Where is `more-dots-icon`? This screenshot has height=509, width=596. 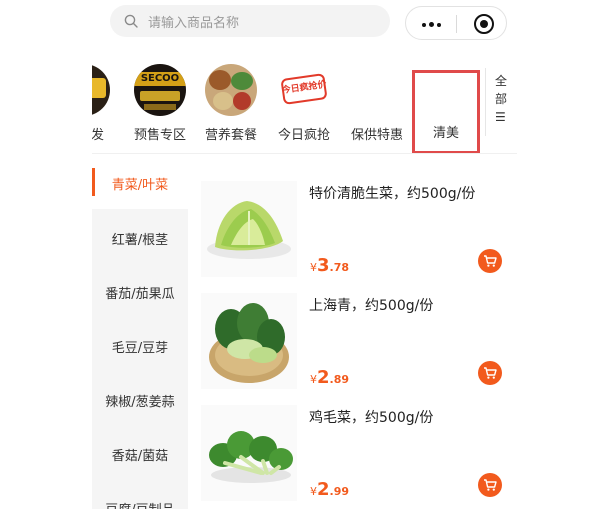
more-dots-icon is located at coordinates (431, 24).